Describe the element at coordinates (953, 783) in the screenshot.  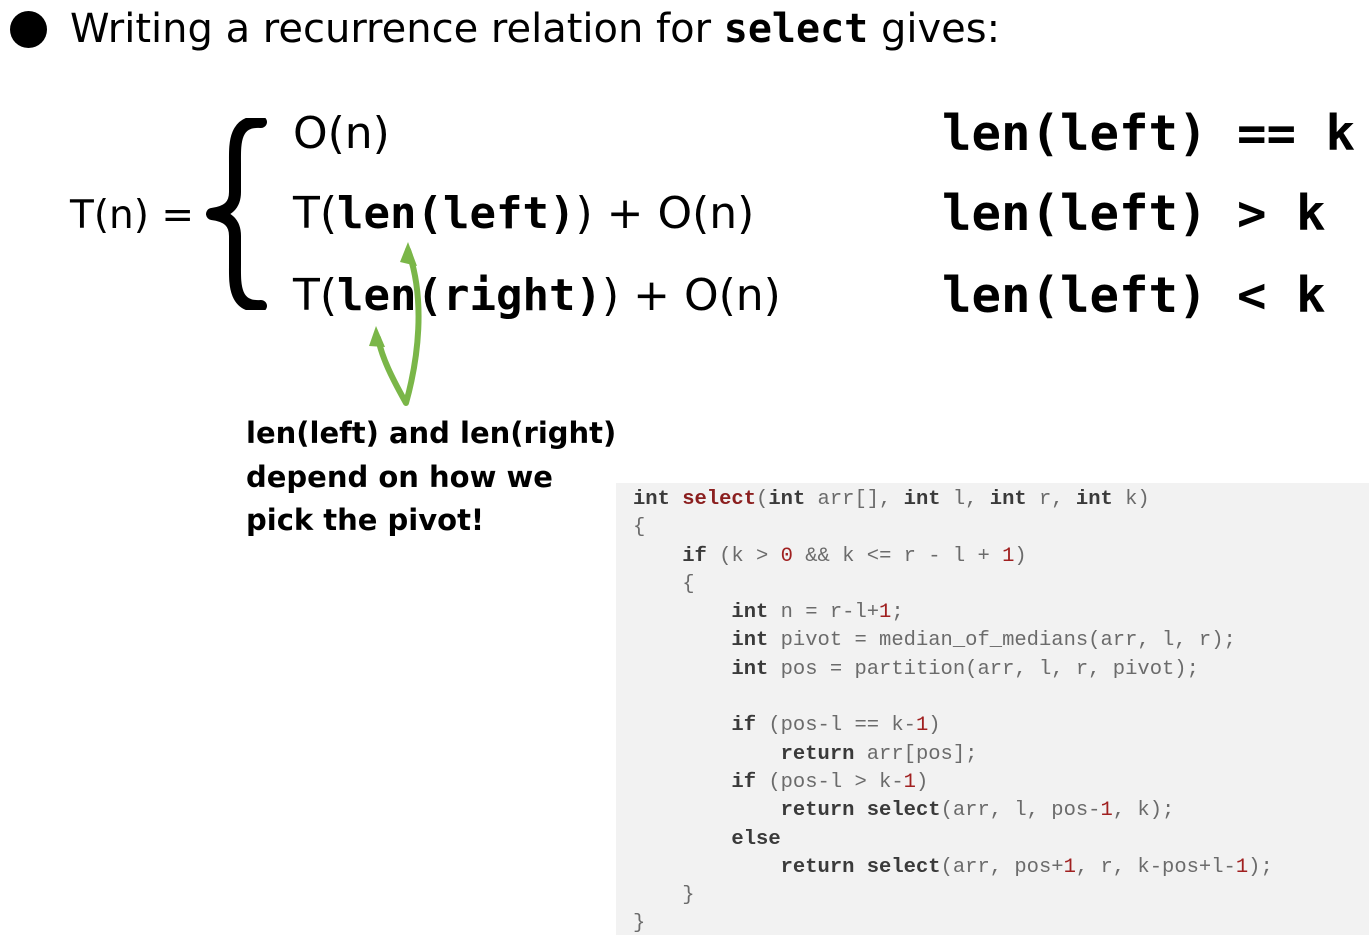
I see `code-line: if (pos-l > k-1)` at that location.